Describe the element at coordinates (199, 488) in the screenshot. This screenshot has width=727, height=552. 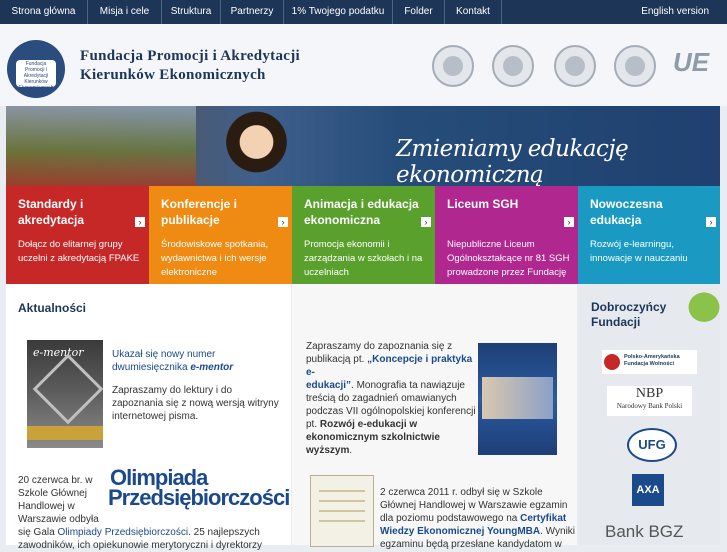
I see `olympiad-logo: Olimpiada Przedsiębiorczości` at that location.